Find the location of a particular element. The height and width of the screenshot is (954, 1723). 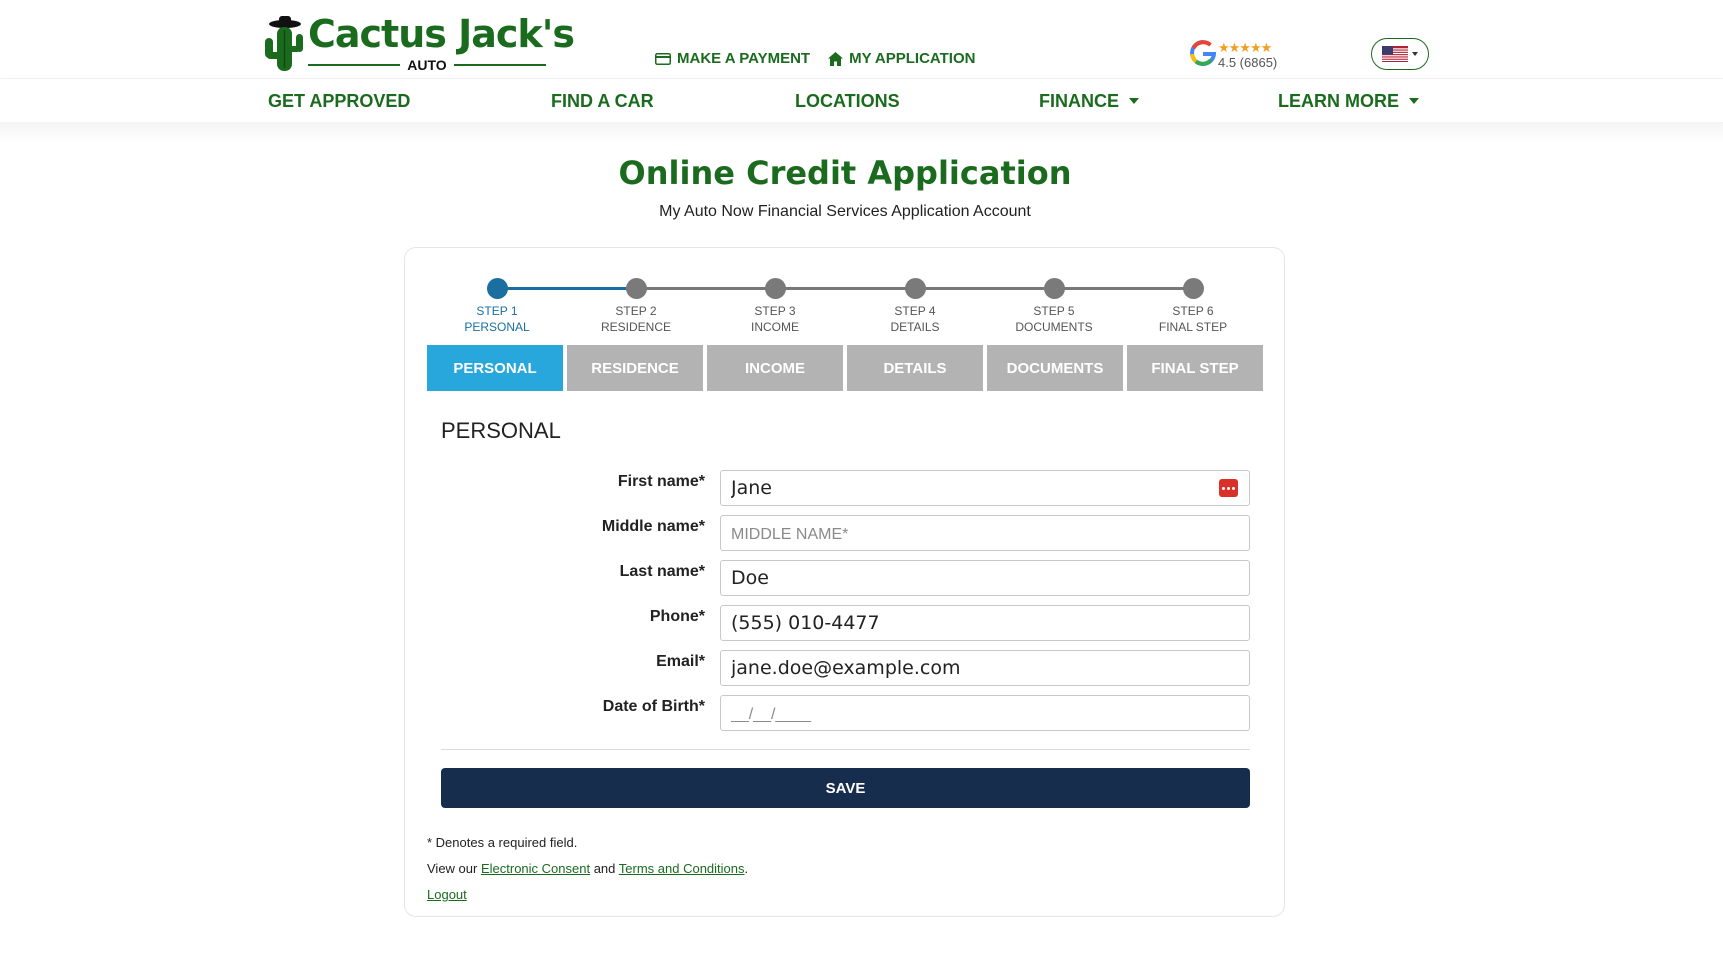

phone-label: Phone* is located at coordinates (677, 616).